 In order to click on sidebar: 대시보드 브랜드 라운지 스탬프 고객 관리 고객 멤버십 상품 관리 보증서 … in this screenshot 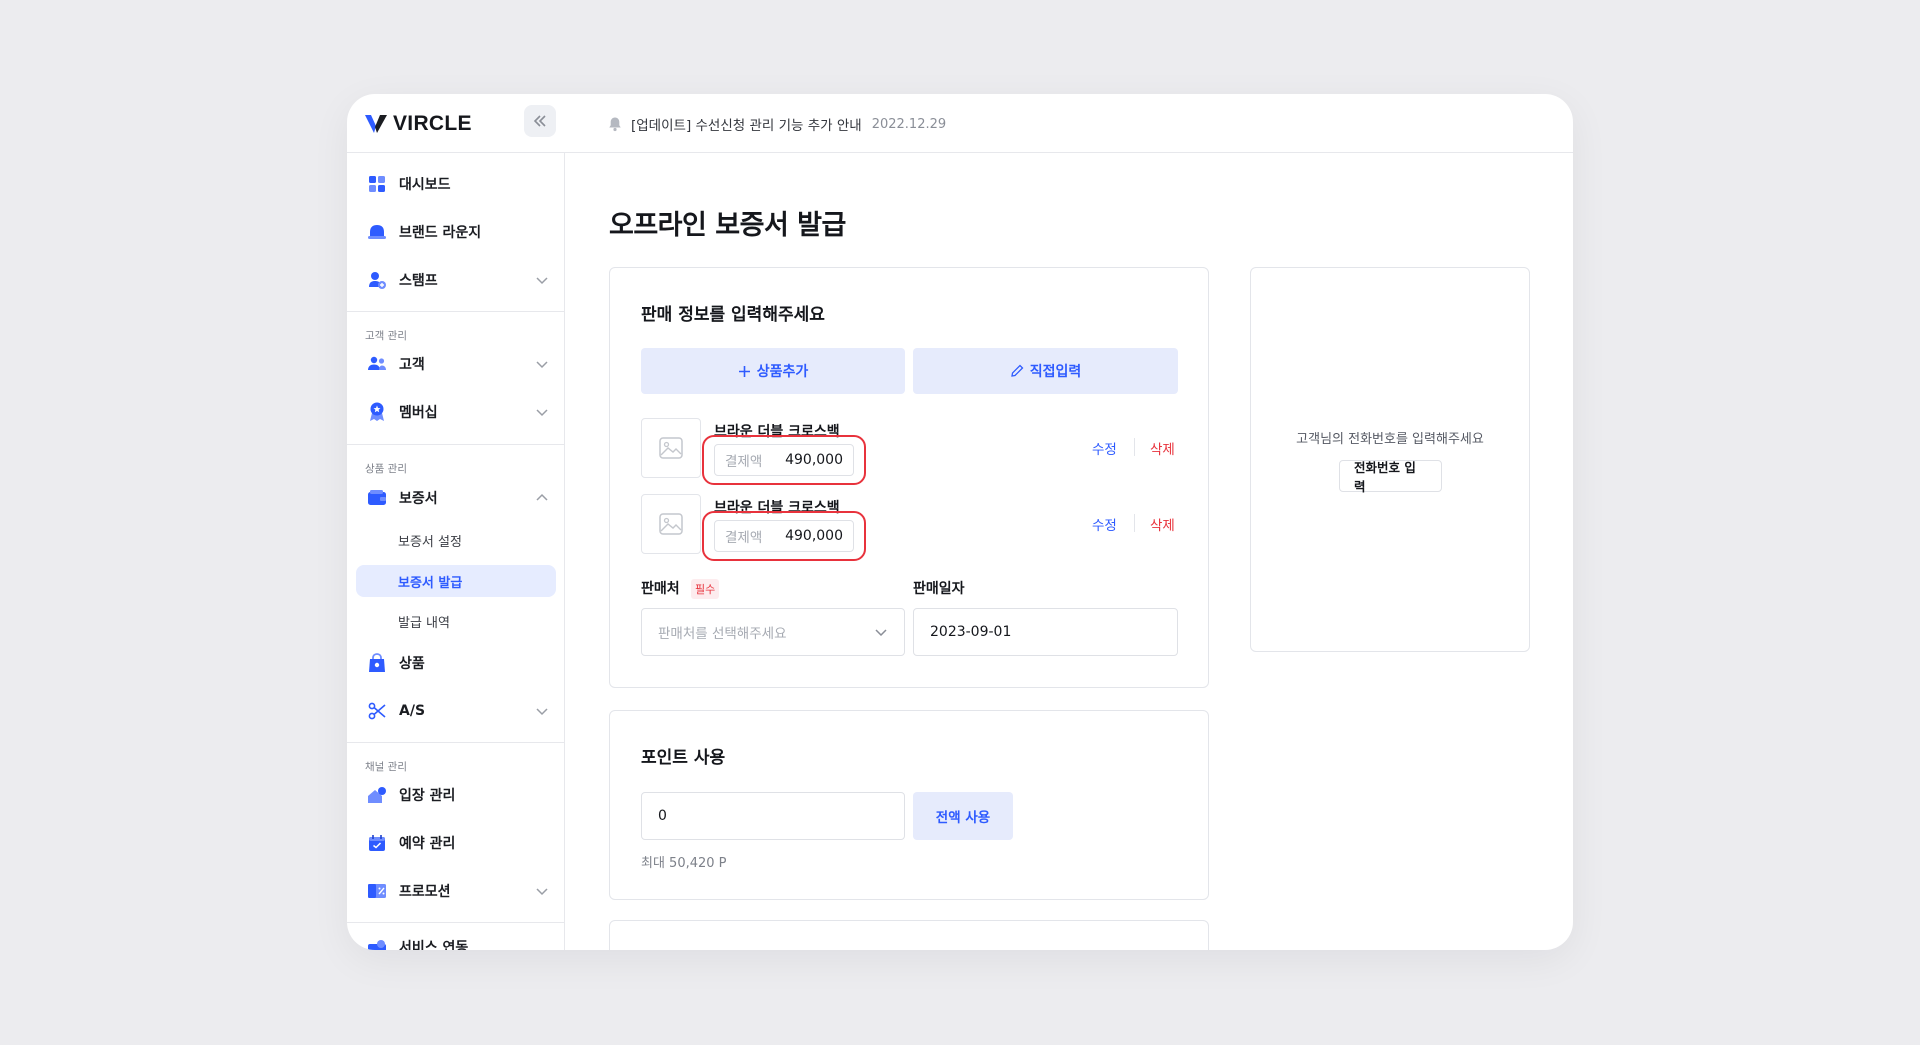, I will do `click(456, 551)`.